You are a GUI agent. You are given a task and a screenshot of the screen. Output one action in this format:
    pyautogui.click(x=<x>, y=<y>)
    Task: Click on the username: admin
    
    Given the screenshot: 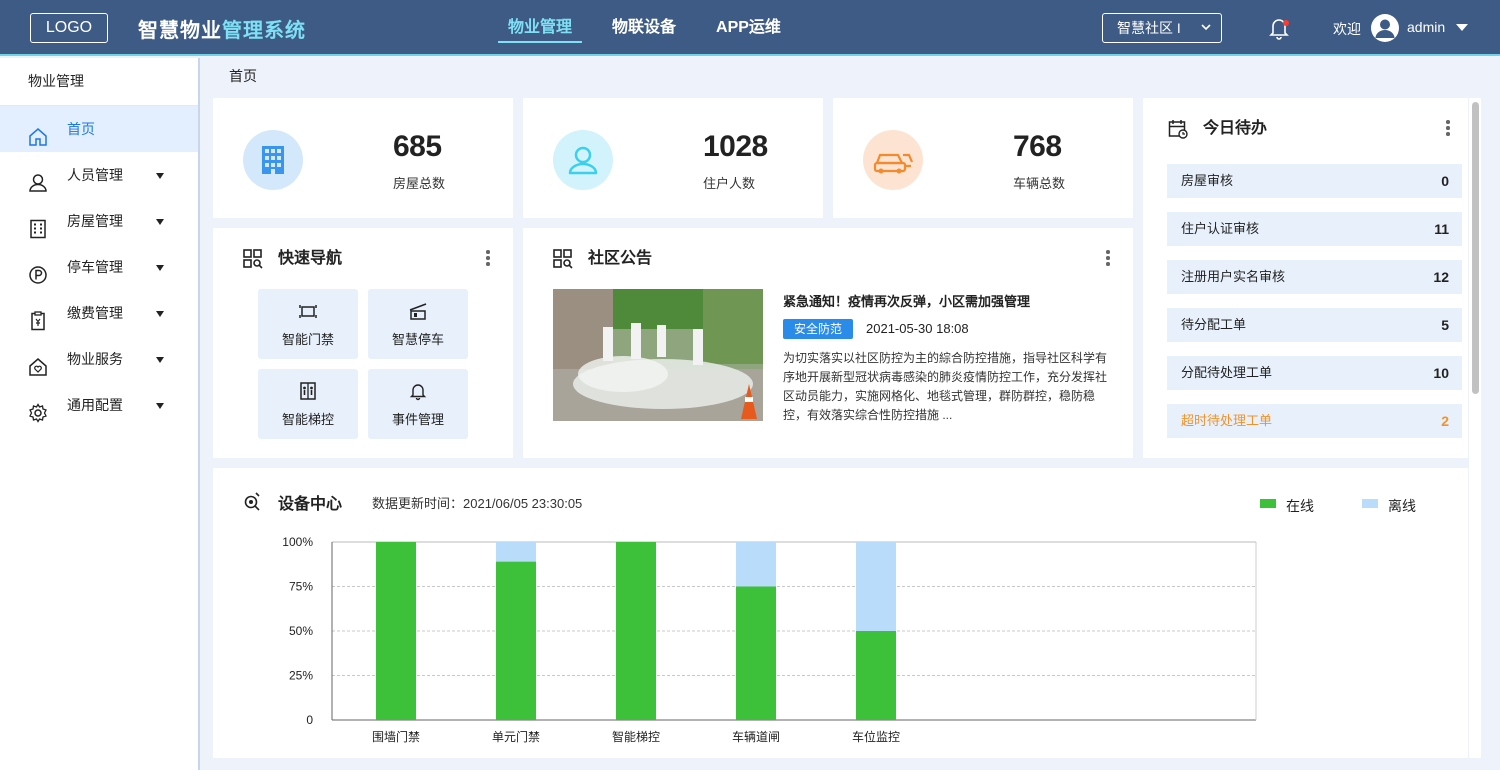 What is the action you would take?
    pyautogui.click(x=1426, y=27)
    